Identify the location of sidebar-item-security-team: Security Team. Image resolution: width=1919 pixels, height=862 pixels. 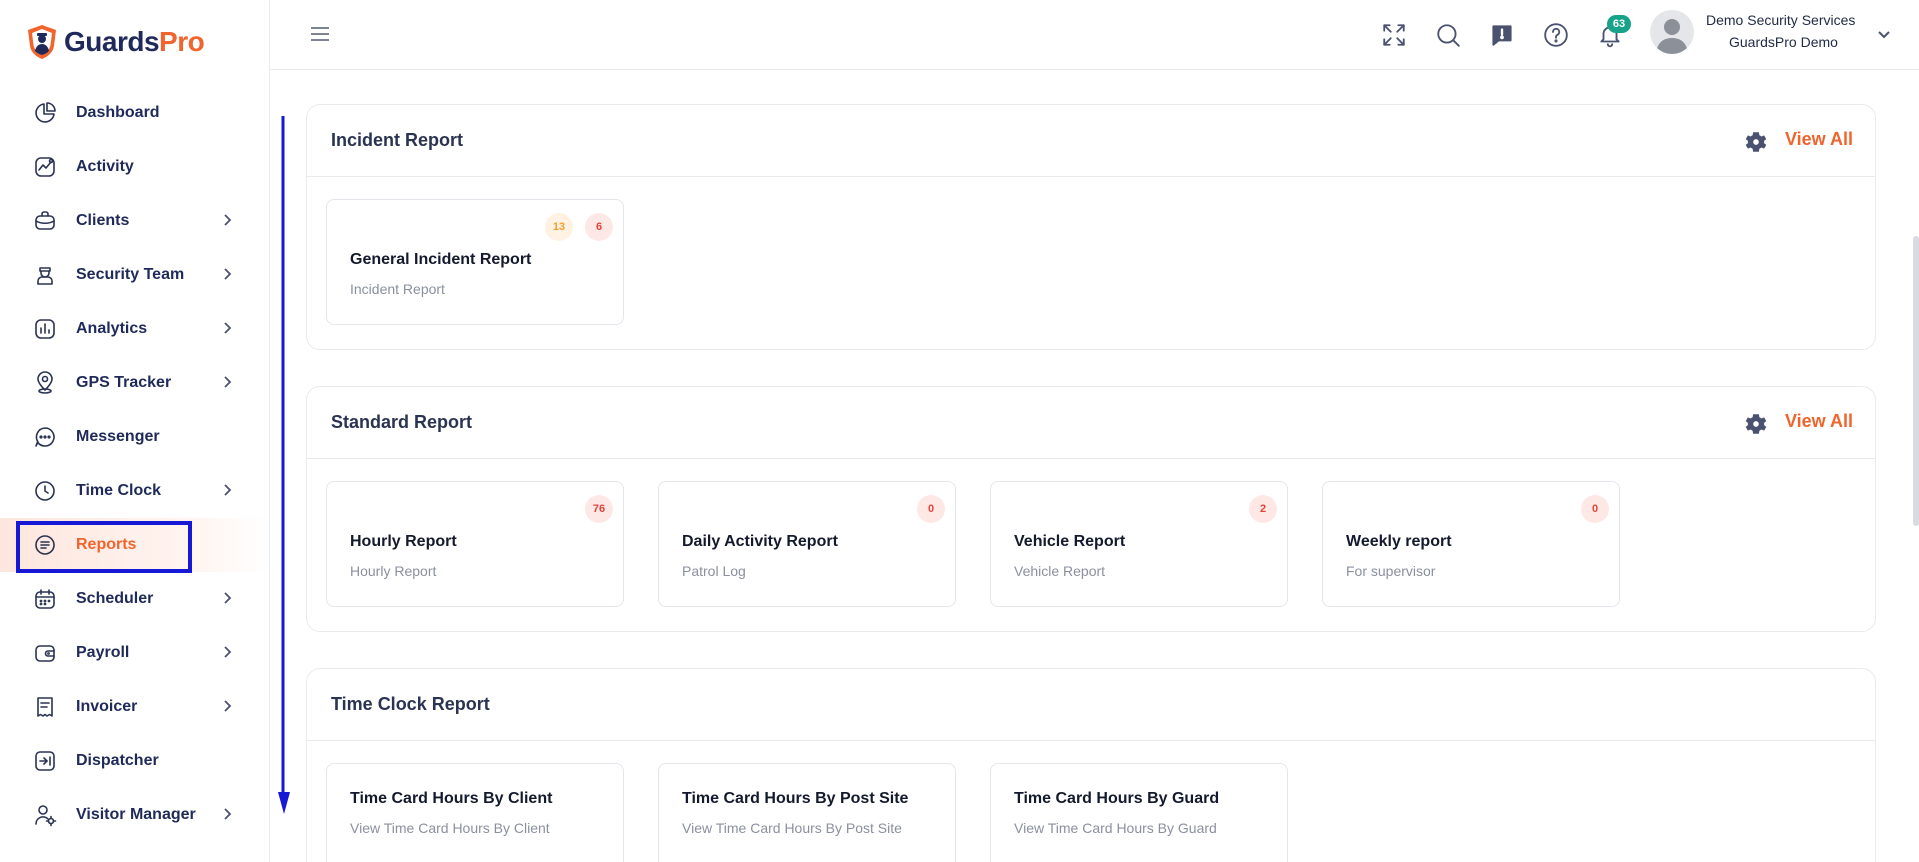
(134, 275).